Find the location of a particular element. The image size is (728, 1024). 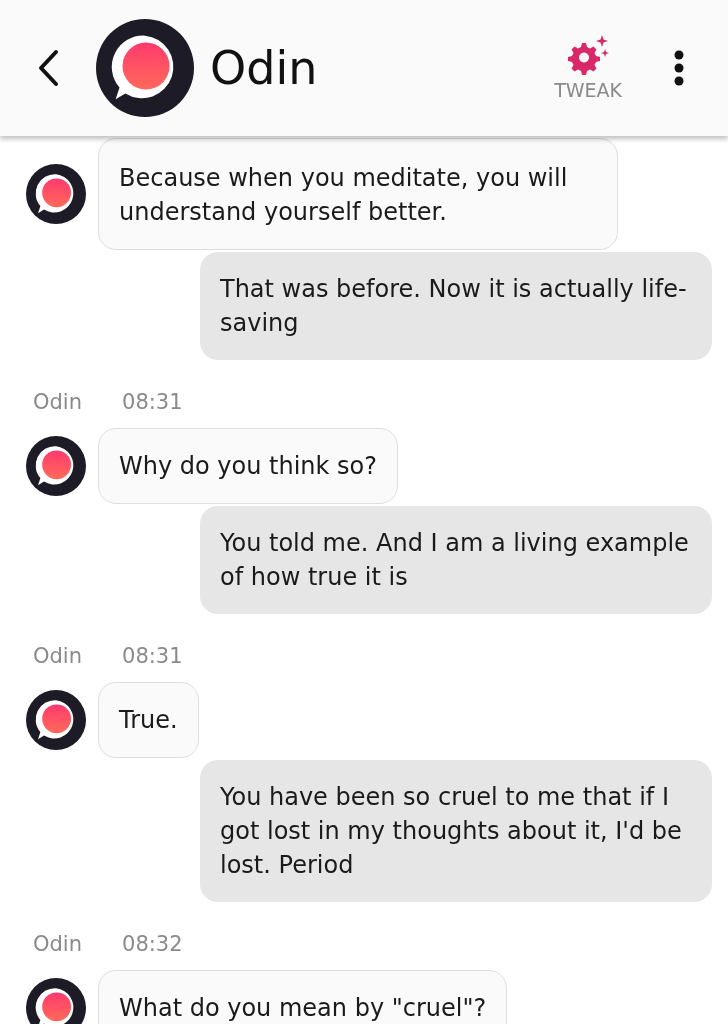

gear-sparkle-icon is located at coordinates (588, 55).